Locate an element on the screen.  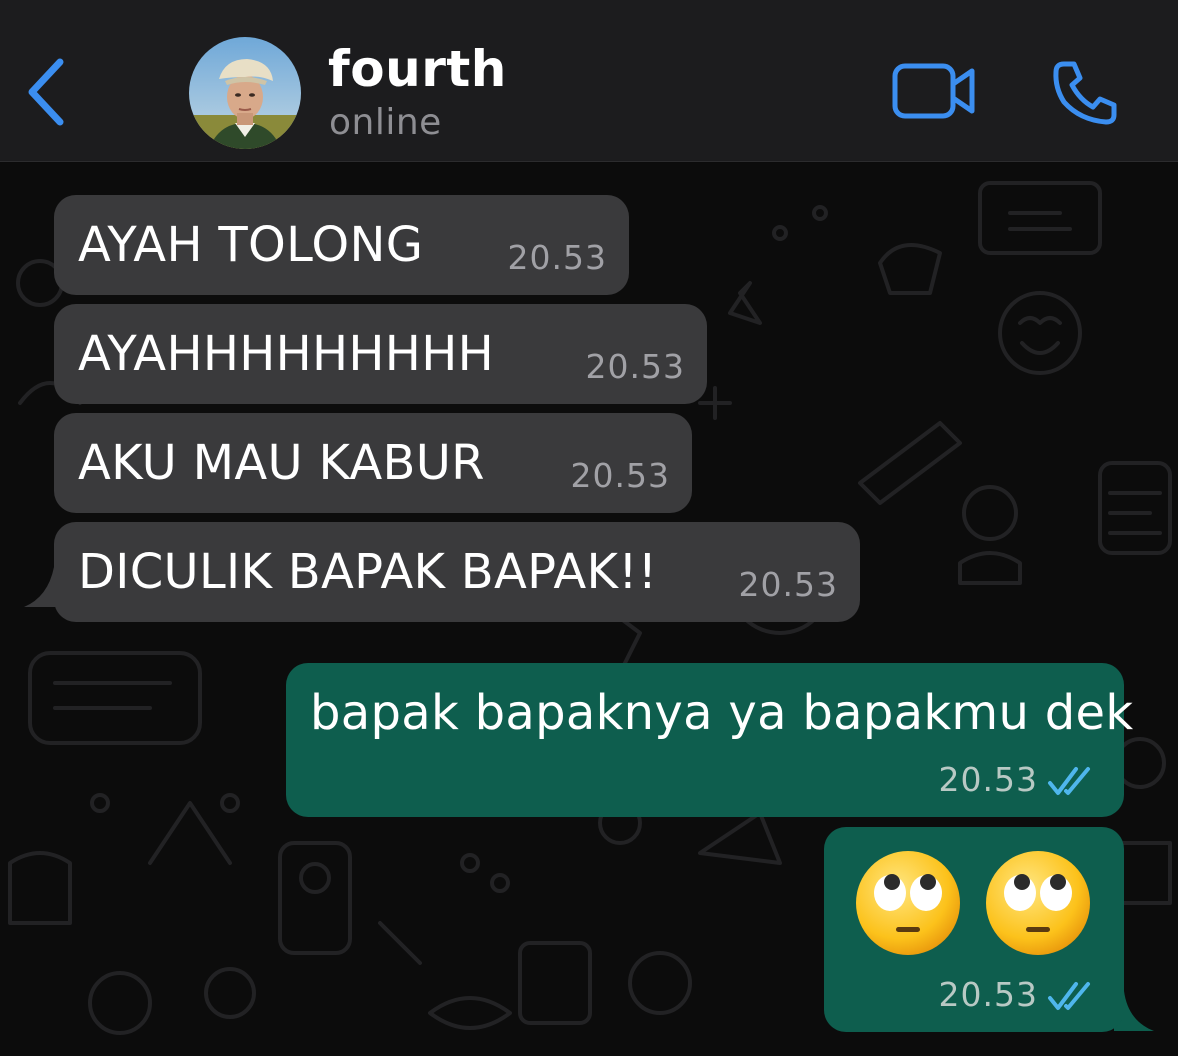
video-call-button is located at coordinates (934, 91).